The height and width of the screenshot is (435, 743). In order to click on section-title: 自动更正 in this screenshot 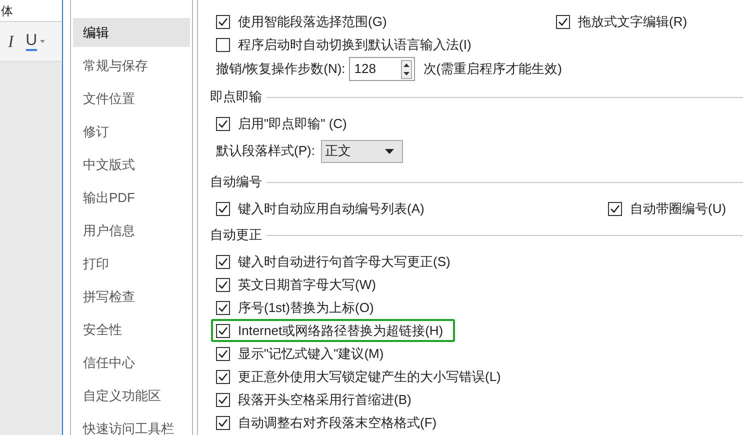, I will do `click(236, 235)`.